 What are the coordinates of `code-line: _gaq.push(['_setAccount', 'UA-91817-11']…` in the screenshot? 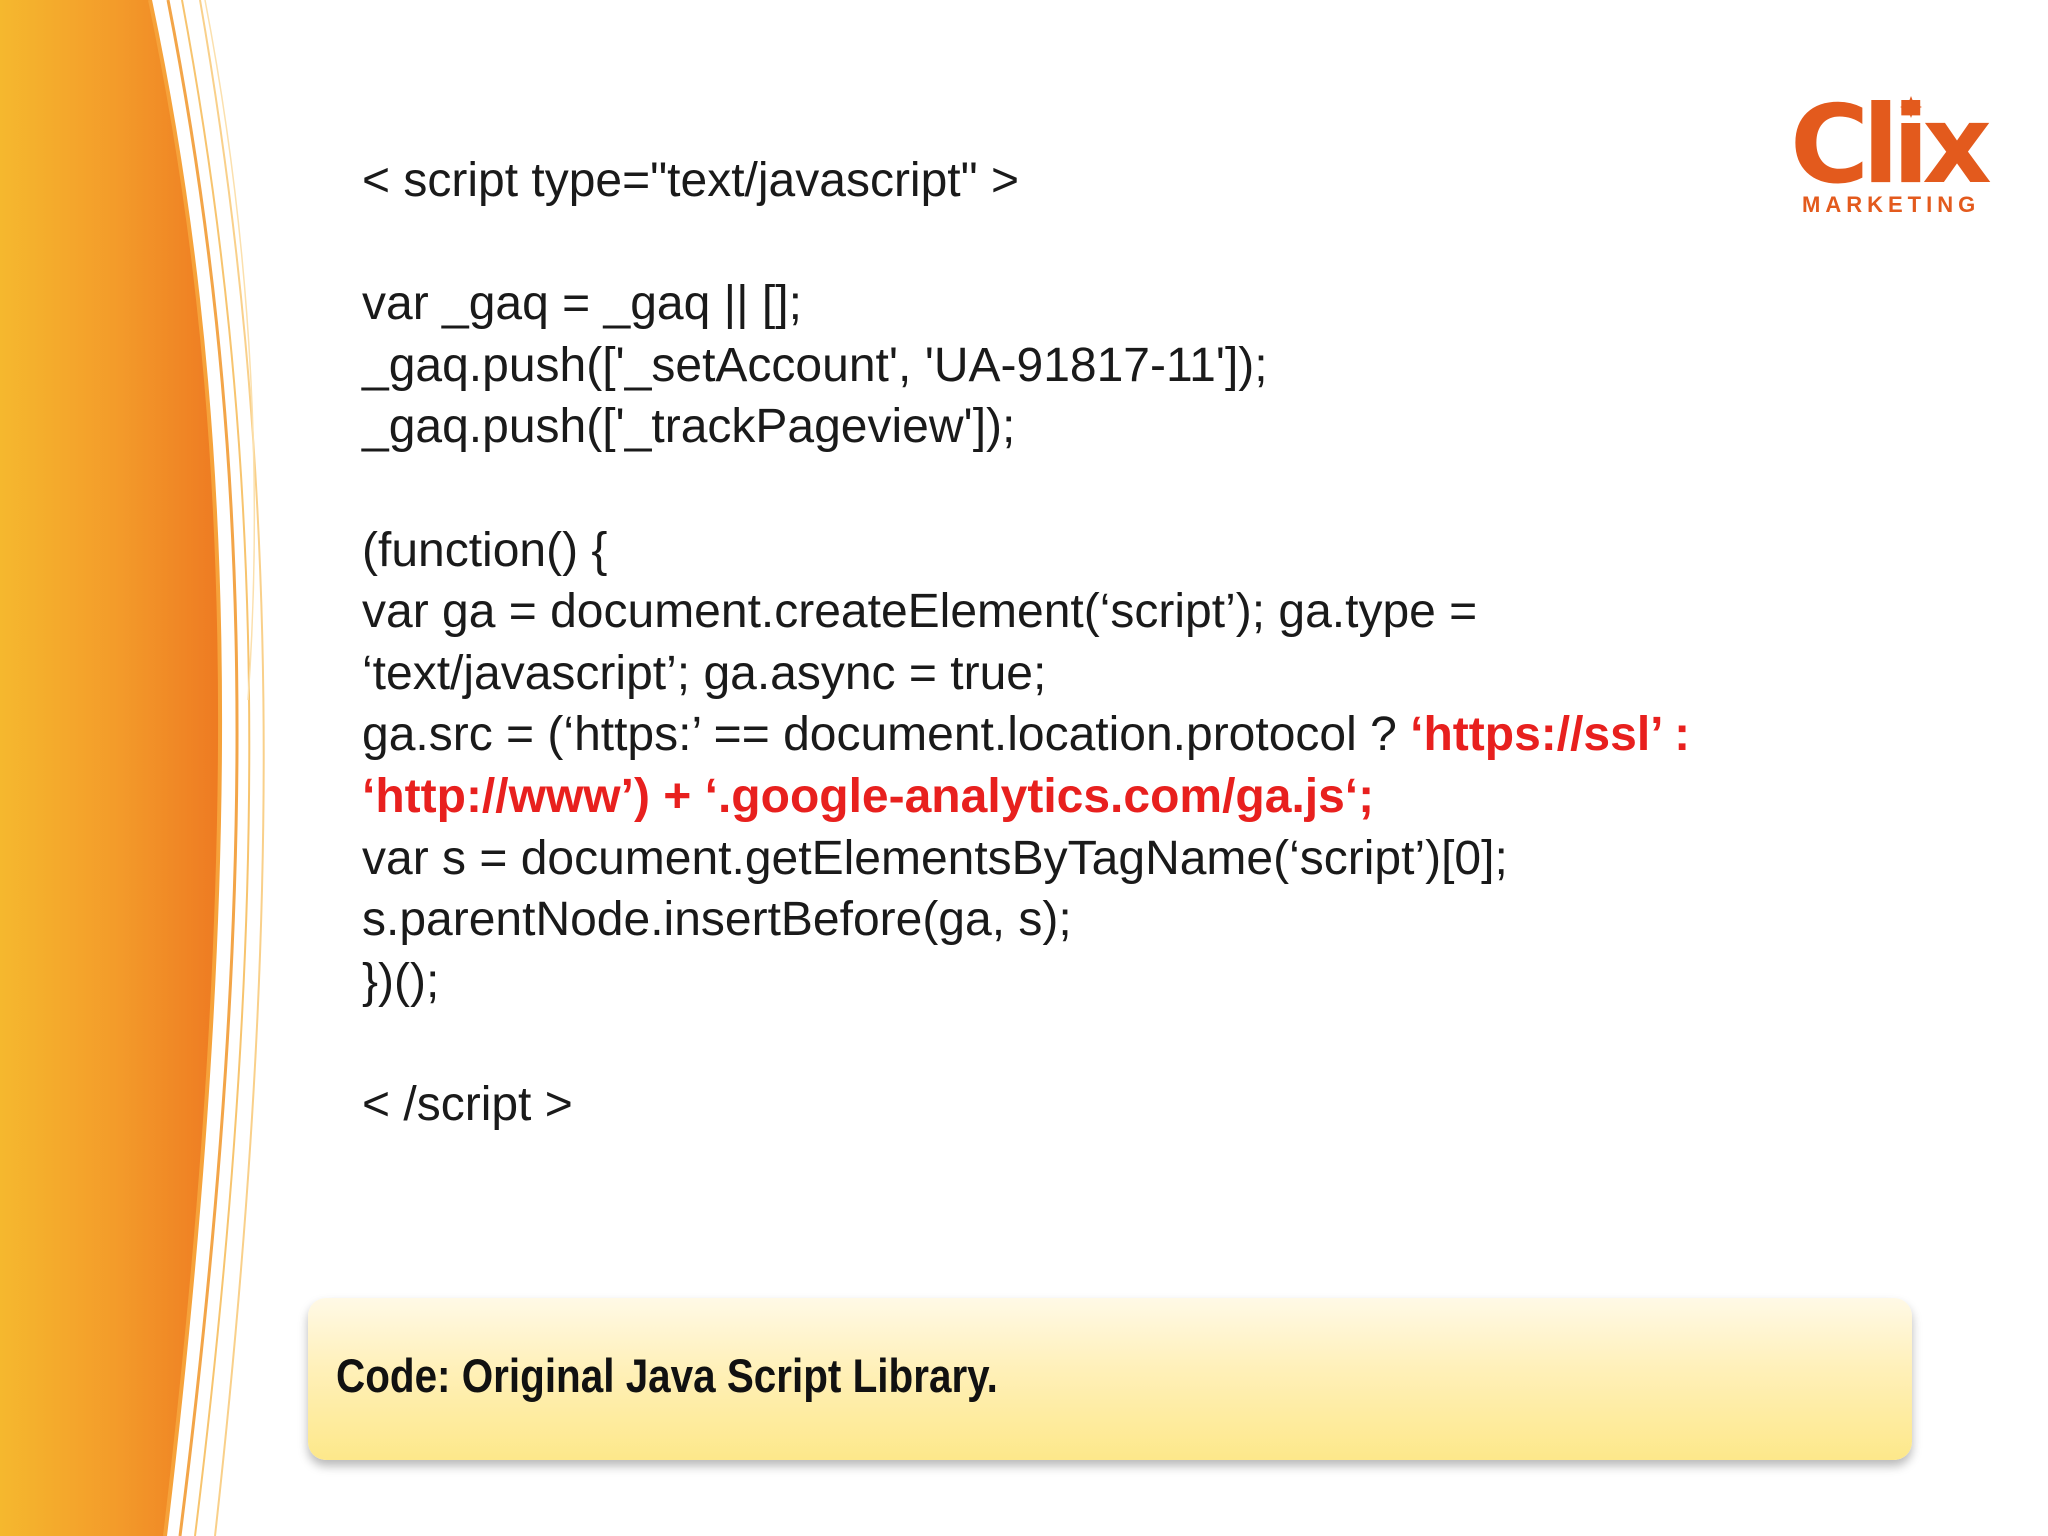 It's located at (815, 365).